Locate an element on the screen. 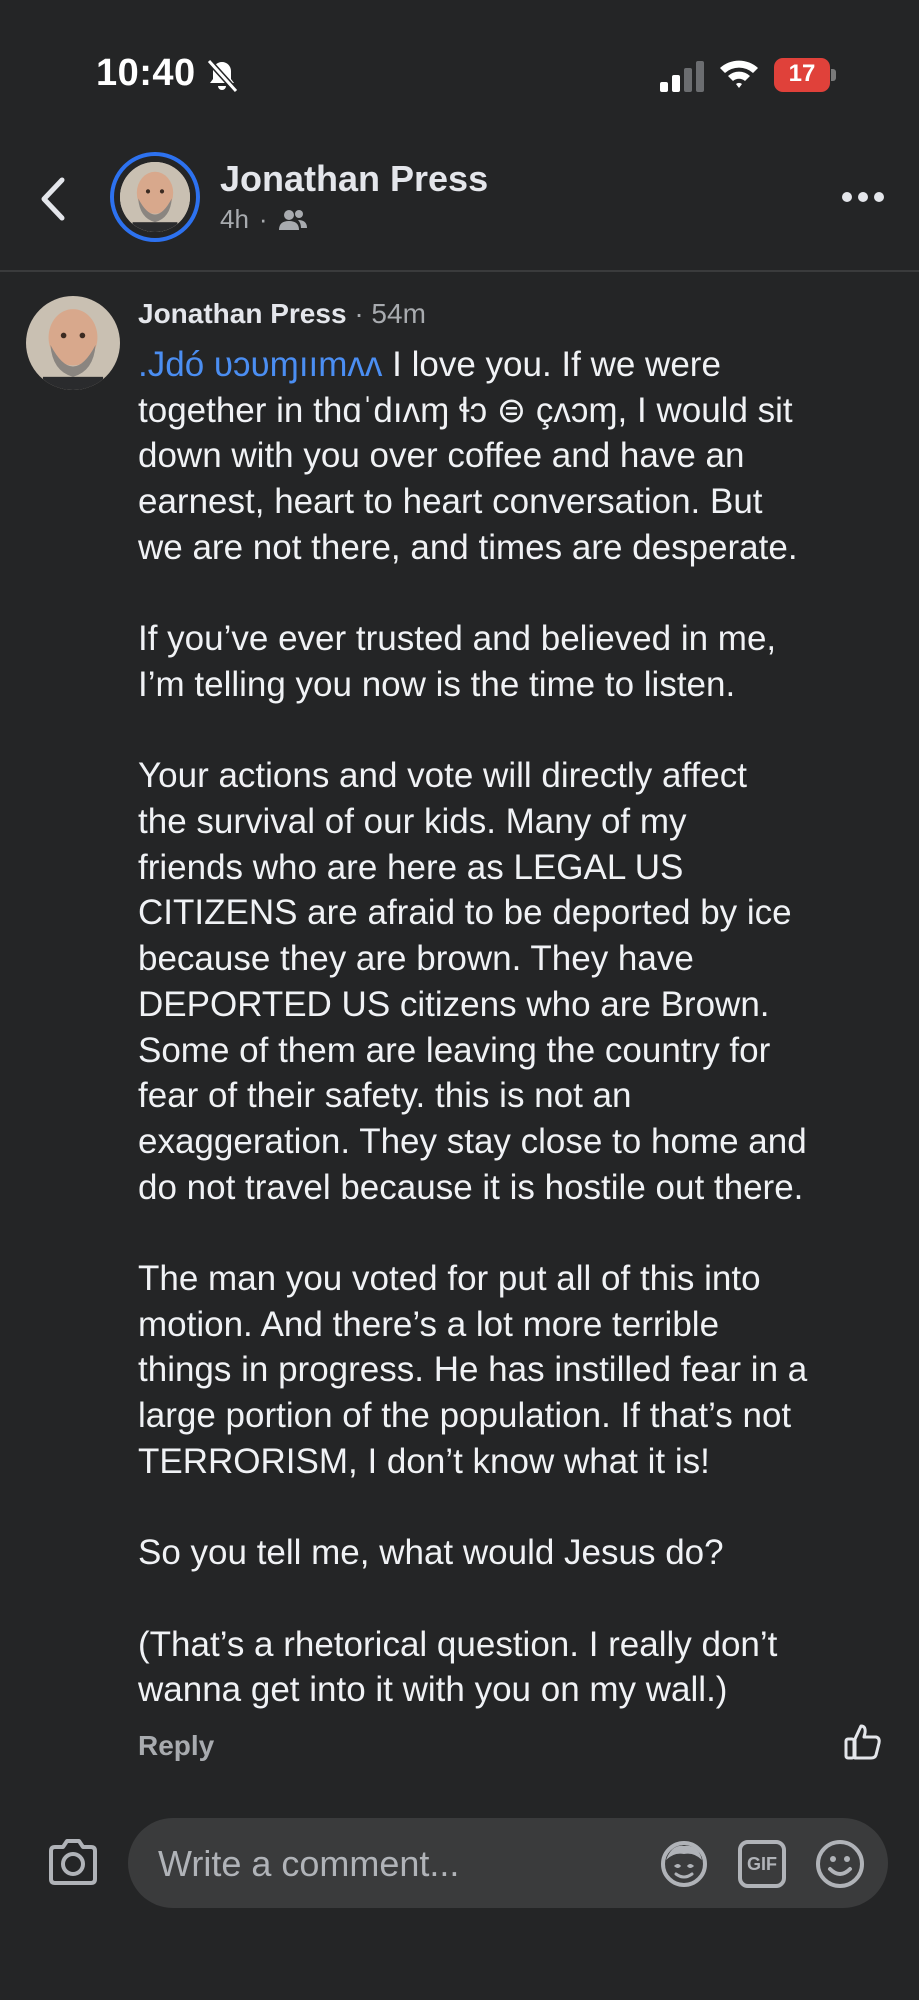 Image resolution: width=919 pixels, height=2000 pixels. gif-icon: GIF is located at coordinates (762, 1864).